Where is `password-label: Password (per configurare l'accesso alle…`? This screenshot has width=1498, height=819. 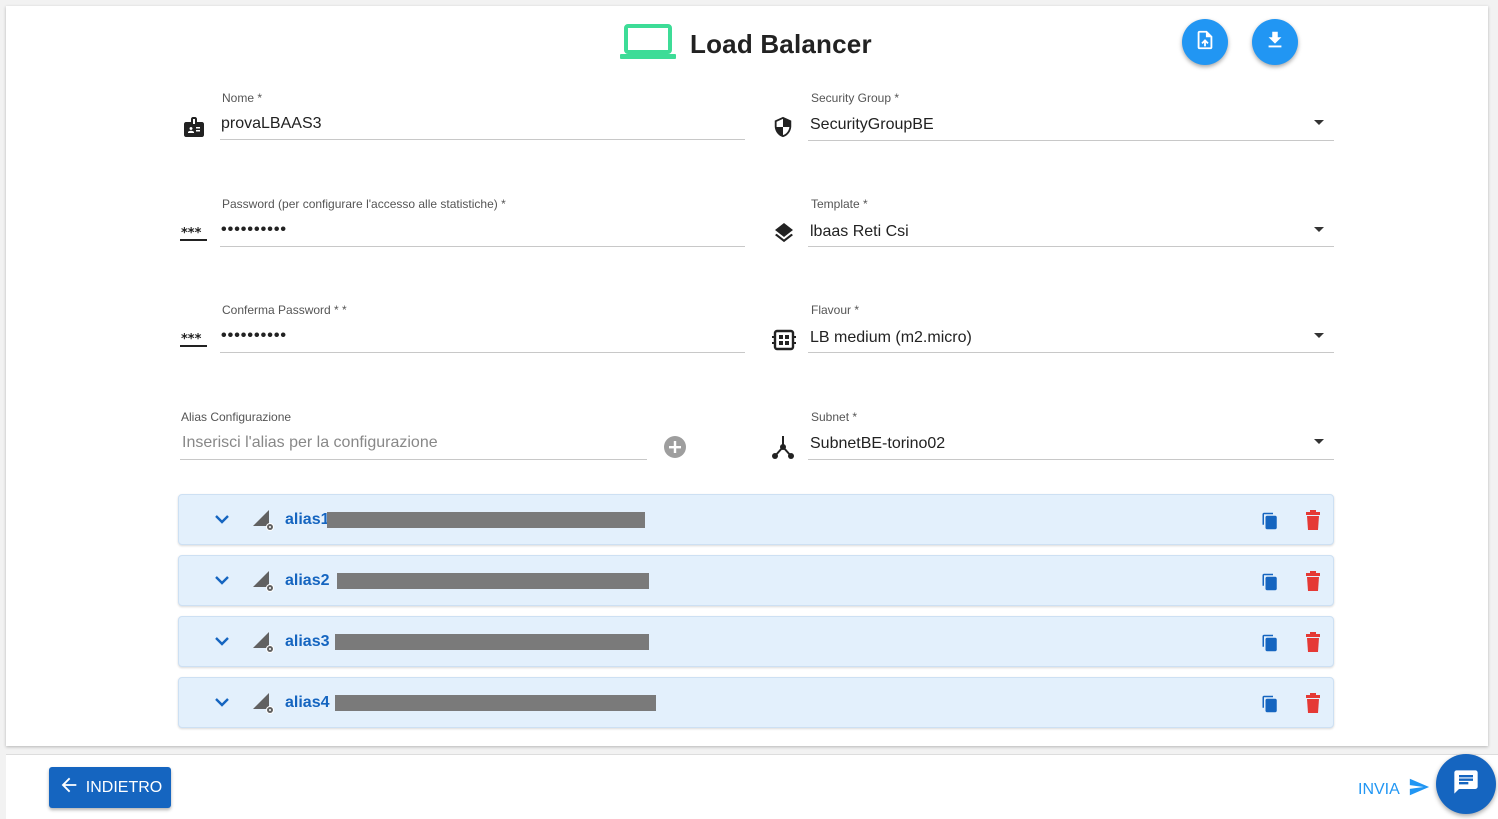
password-label: Password (per configurare l'accesso alle… is located at coordinates (364, 204).